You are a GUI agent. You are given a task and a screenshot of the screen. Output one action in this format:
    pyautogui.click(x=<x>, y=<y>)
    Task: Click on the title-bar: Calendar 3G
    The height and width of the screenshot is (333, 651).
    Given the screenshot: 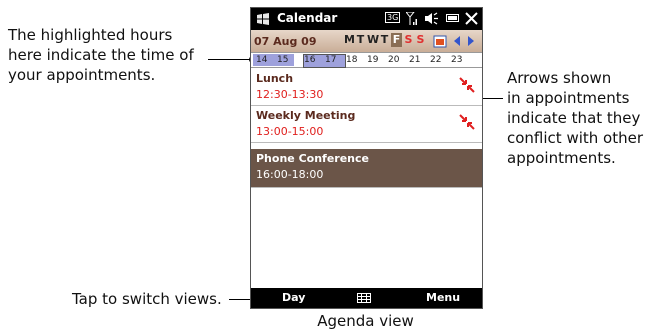 What is the action you would take?
    pyautogui.click(x=366, y=19)
    